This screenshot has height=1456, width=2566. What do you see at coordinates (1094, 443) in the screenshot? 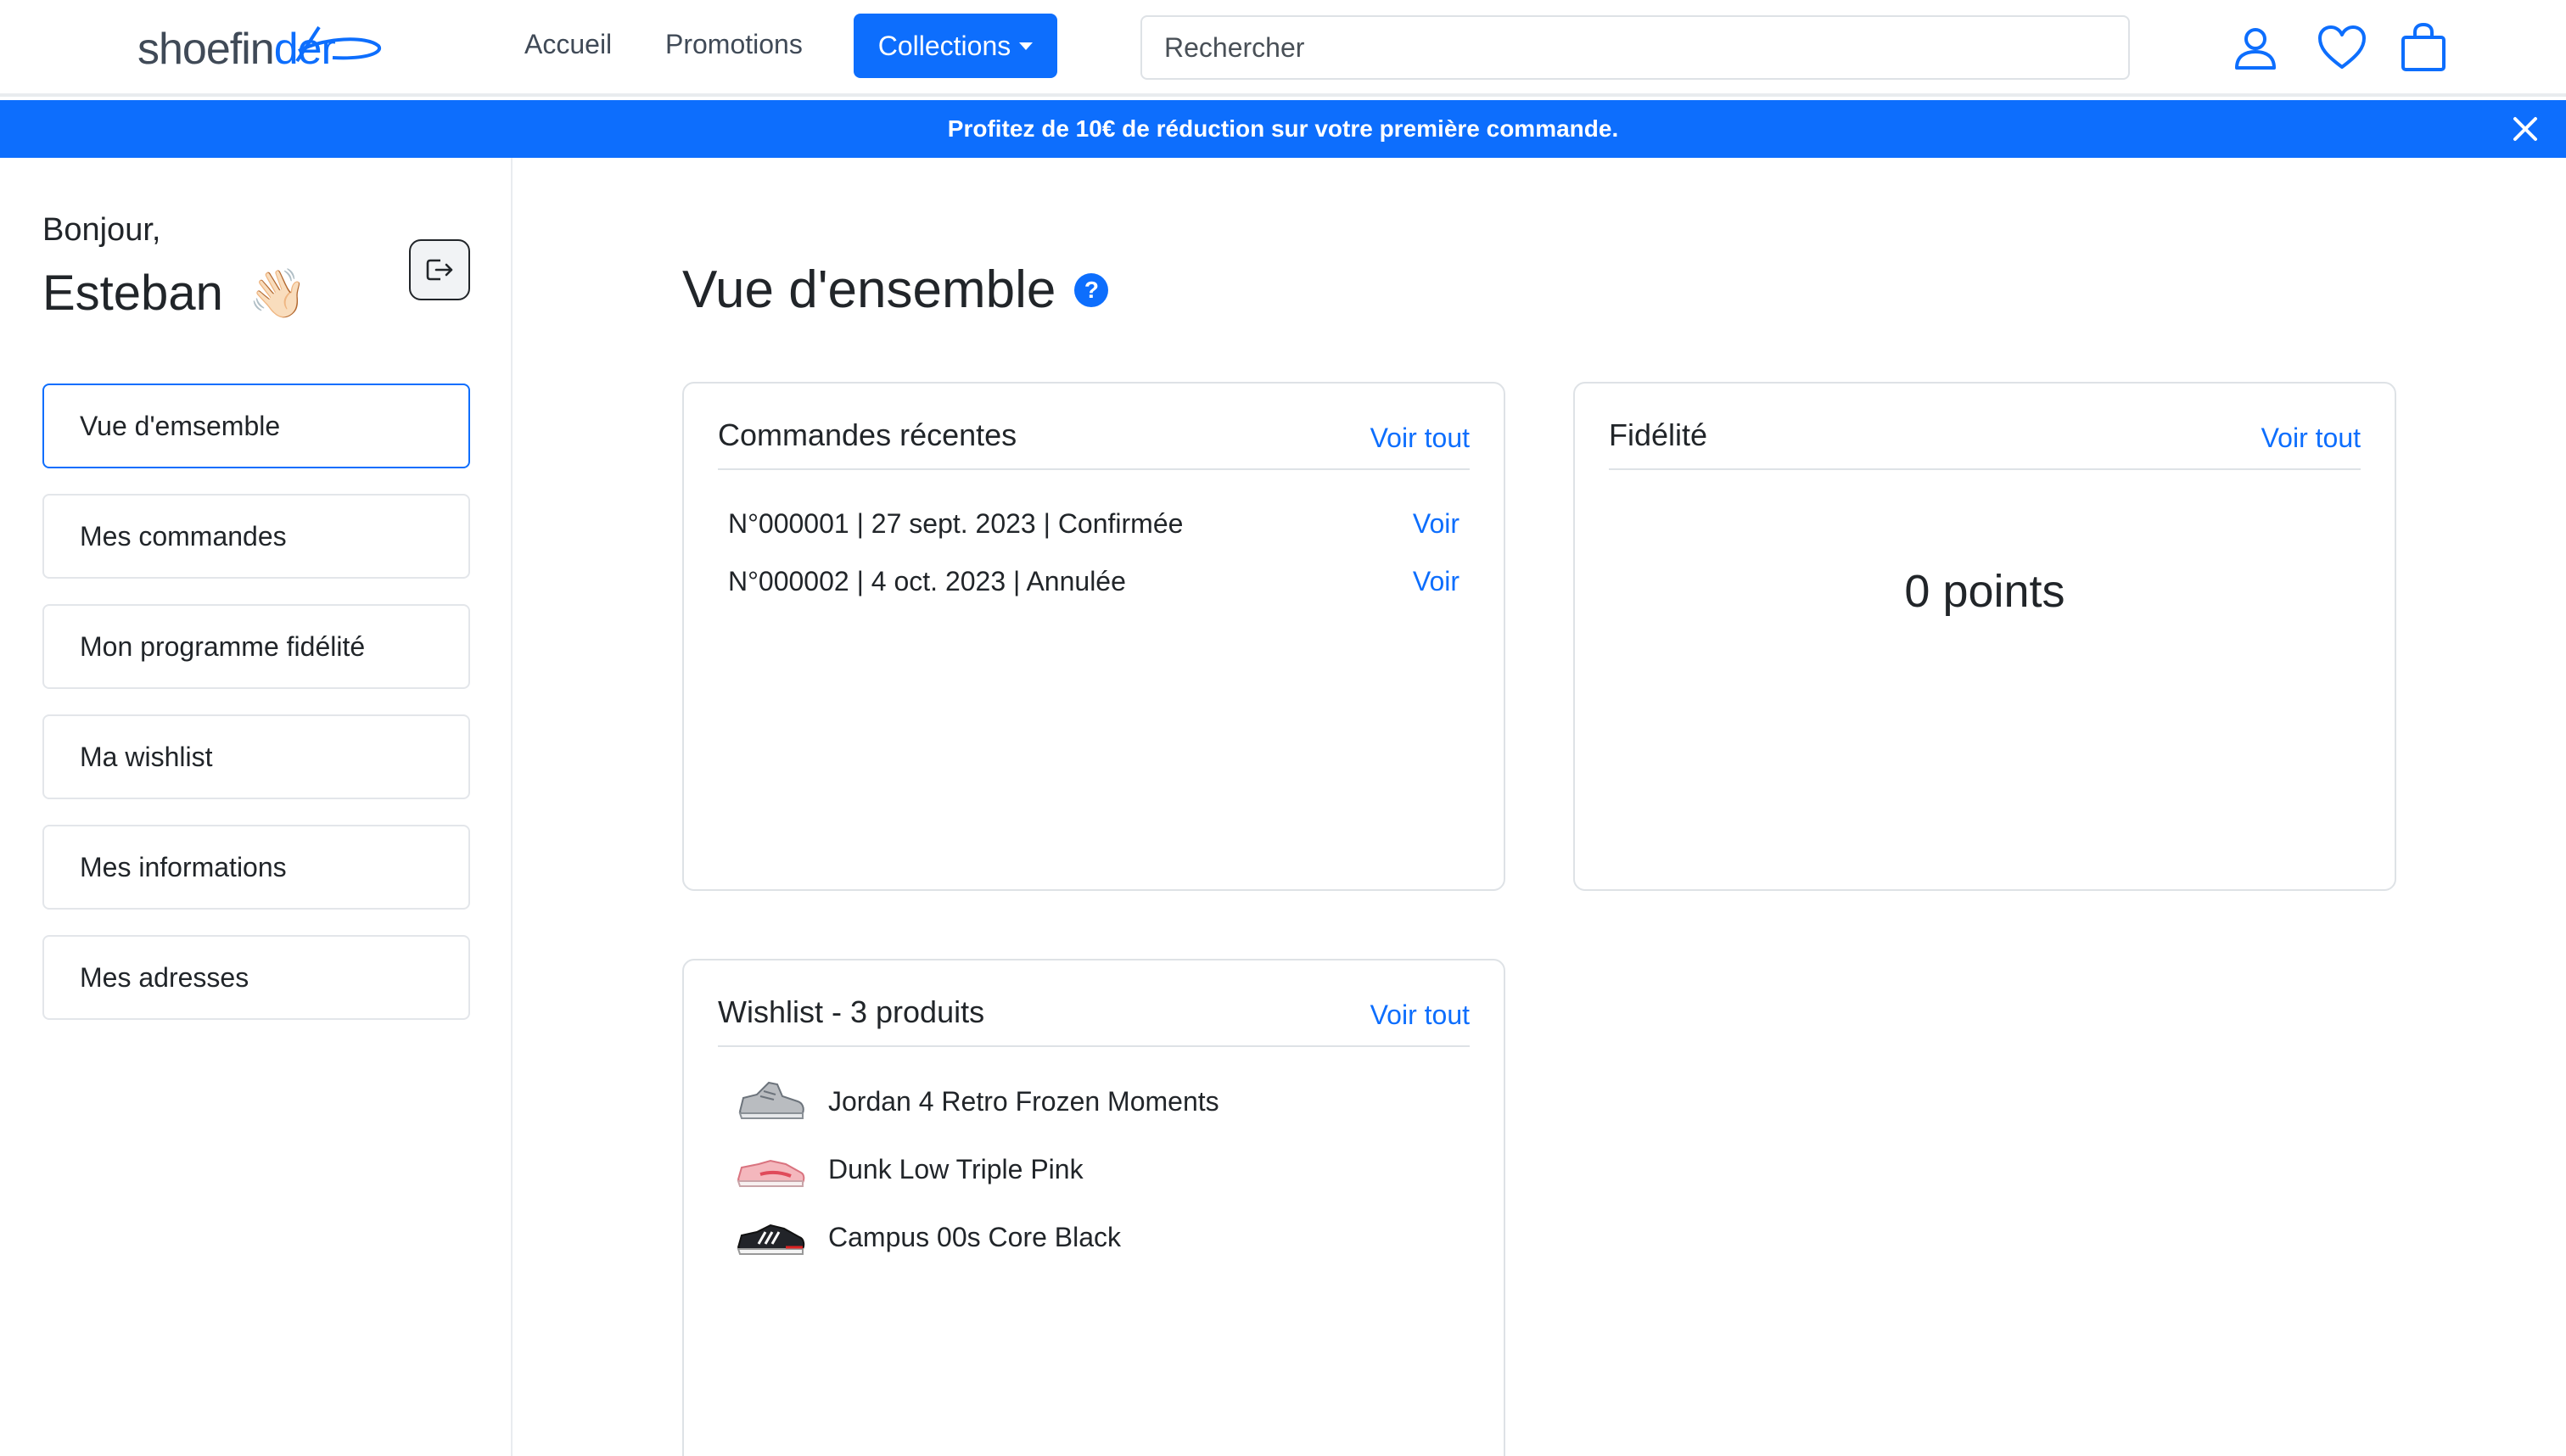
I see `card-header: Commandes récentes Voir tout` at bounding box center [1094, 443].